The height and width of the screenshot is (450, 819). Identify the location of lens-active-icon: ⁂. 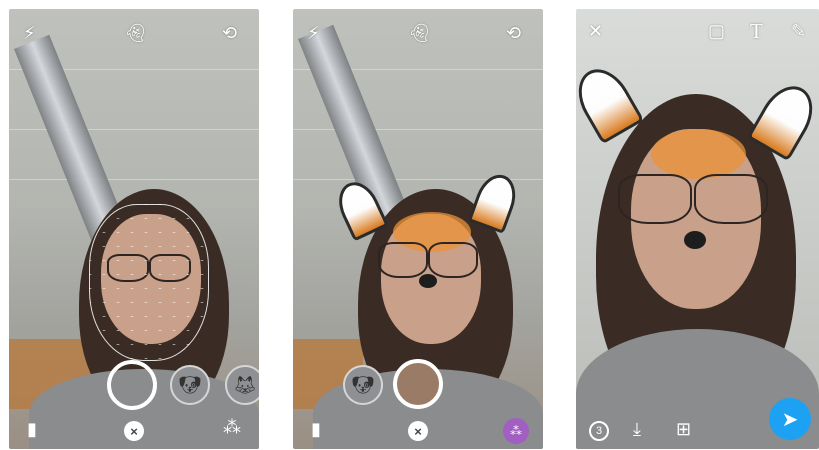
(516, 431).